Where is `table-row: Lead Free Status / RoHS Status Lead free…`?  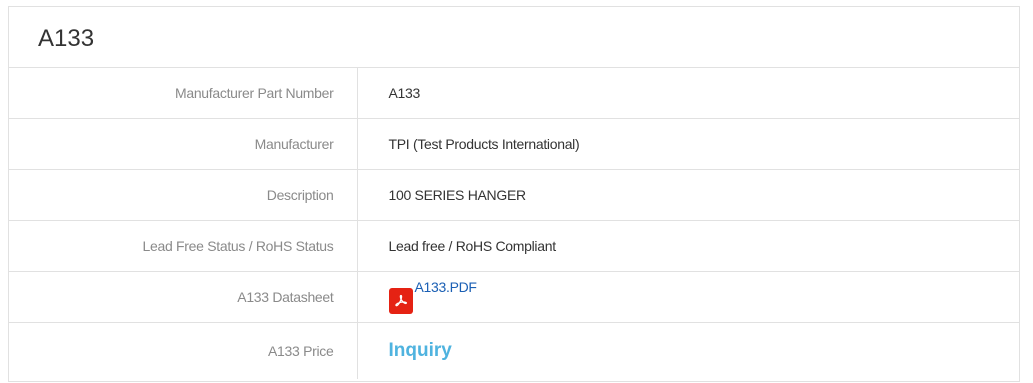
table-row: Lead Free Status / RoHS Status Lead free… is located at coordinates (514, 246).